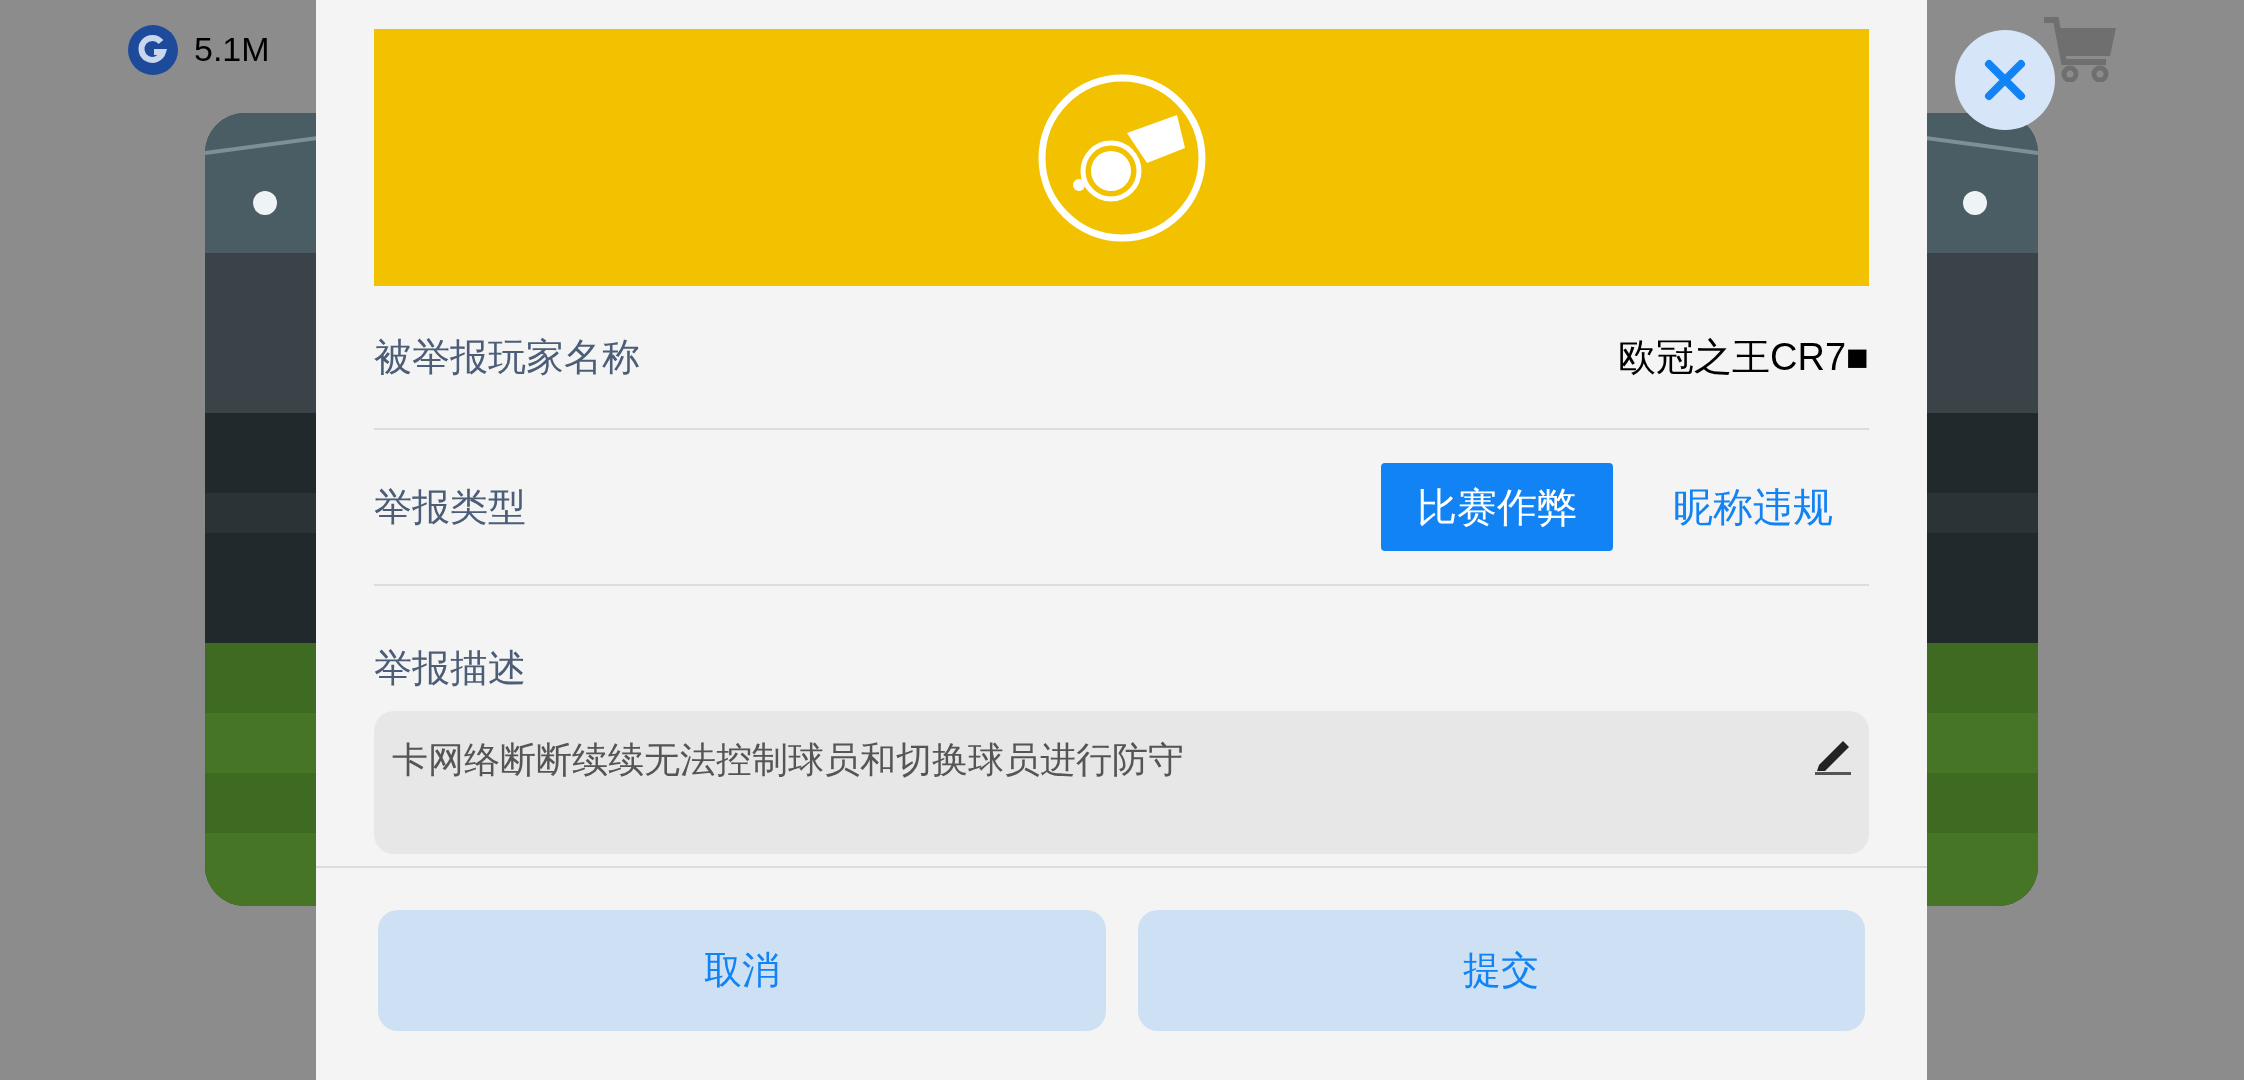 This screenshot has height=1080, width=2244. Describe the element at coordinates (1497, 507) in the screenshot. I see `report-type-option: 比赛作弊` at that location.